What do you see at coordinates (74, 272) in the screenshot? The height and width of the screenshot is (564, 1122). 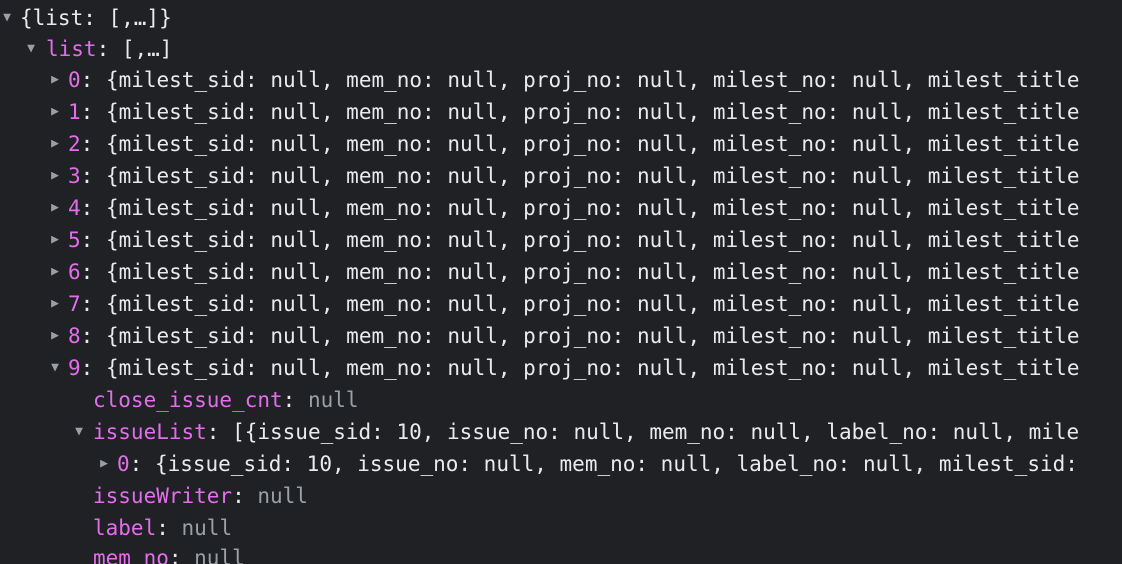 I see `item-index: 6` at bounding box center [74, 272].